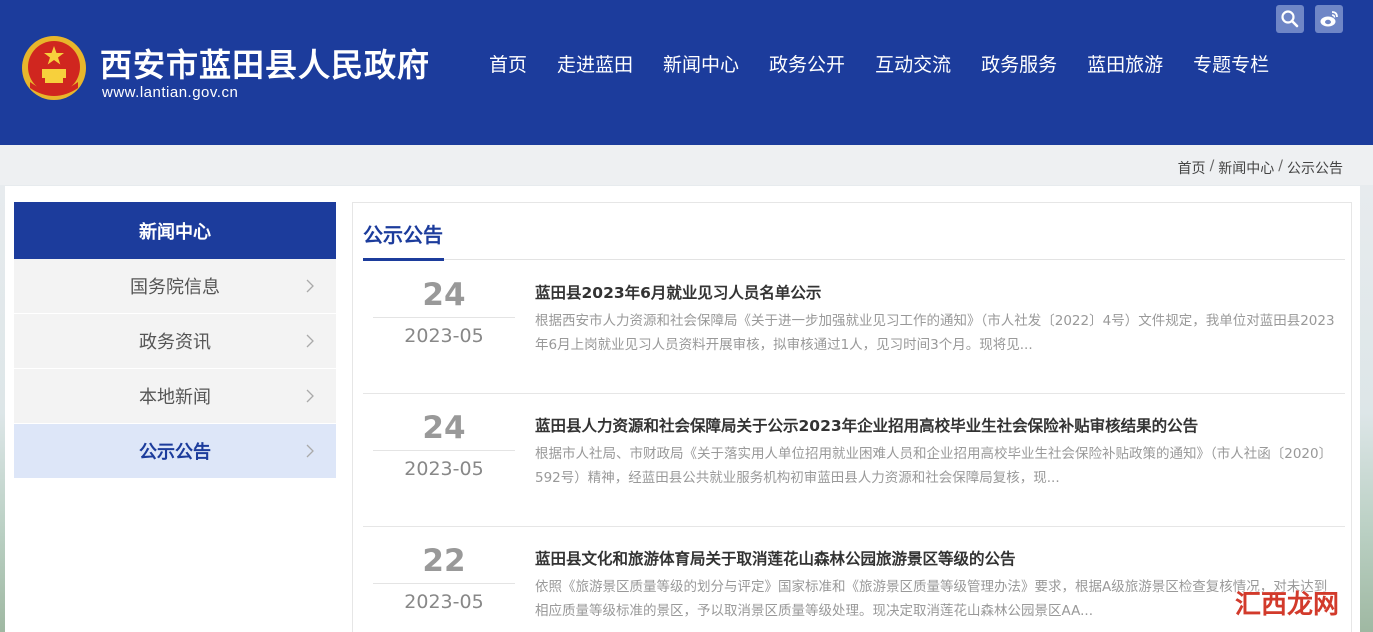  What do you see at coordinates (170, 92) in the screenshot?
I see `site-url: www.lantian.gov.cn` at bounding box center [170, 92].